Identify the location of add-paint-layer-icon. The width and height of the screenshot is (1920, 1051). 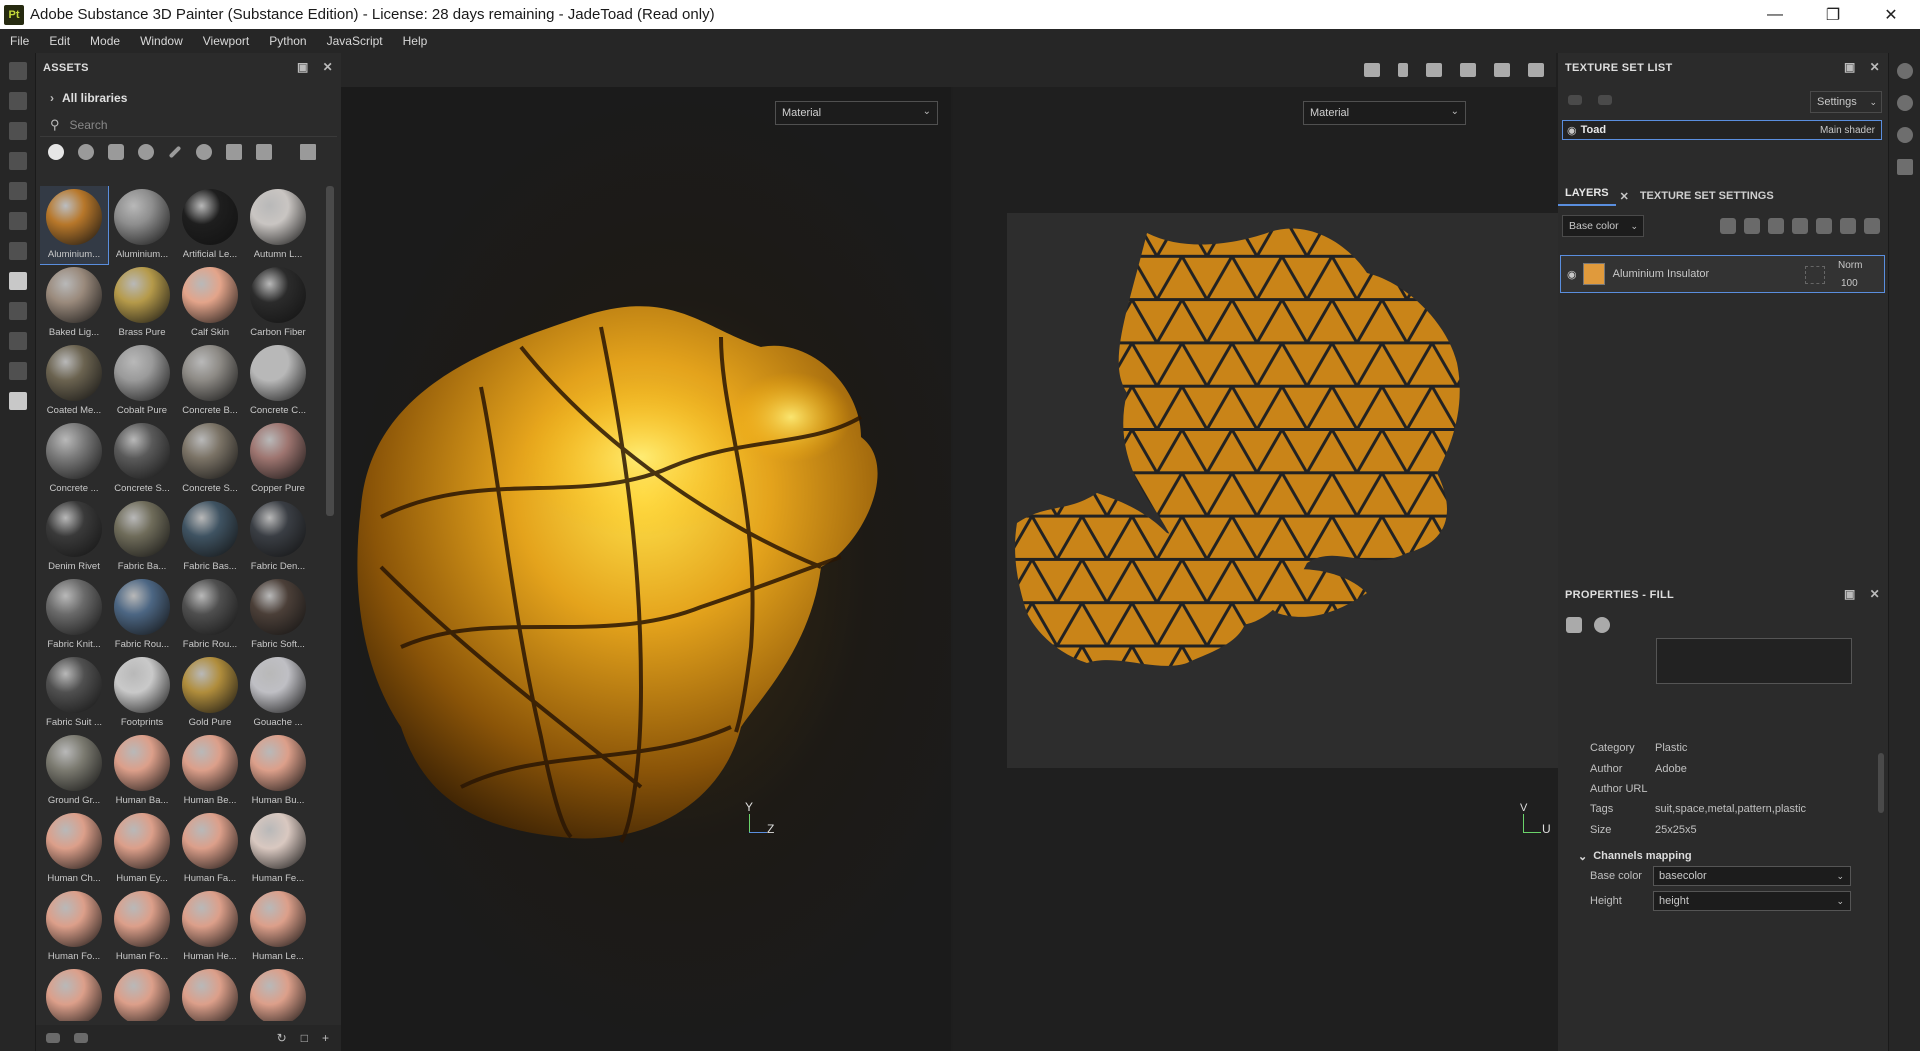
(1776, 226).